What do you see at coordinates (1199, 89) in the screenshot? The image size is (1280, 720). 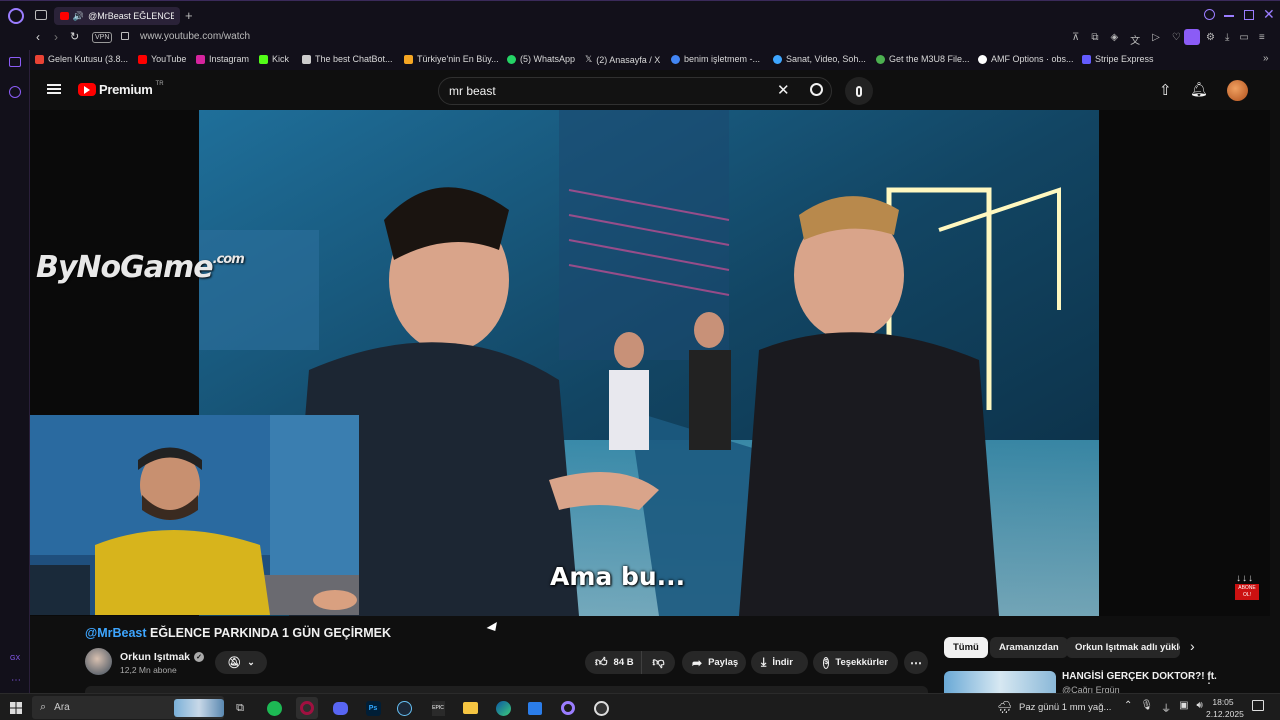 I see `notifications-bell-icon: 🔔︎` at bounding box center [1199, 89].